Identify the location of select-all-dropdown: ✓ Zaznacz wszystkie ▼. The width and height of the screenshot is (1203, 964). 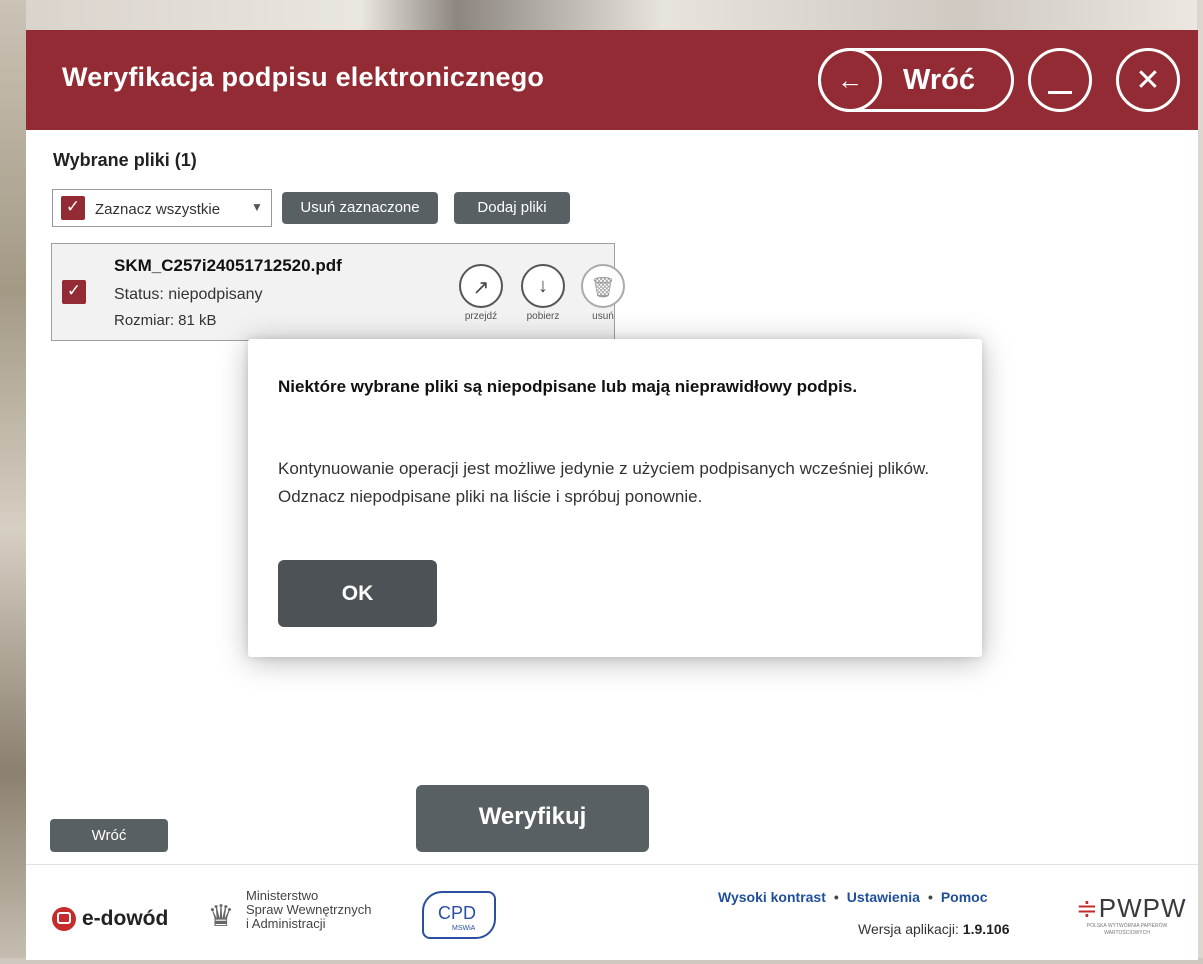
(162, 208).